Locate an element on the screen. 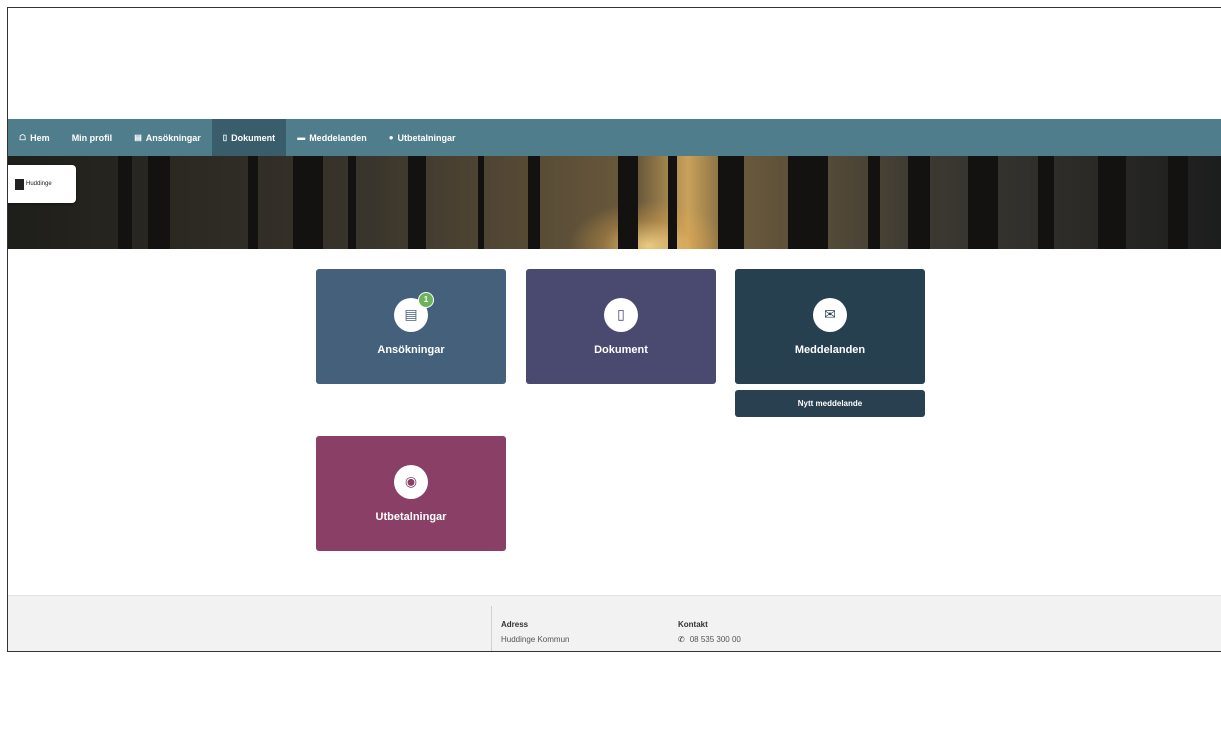  tile-label: Dokument is located at coordinates (621, 349).